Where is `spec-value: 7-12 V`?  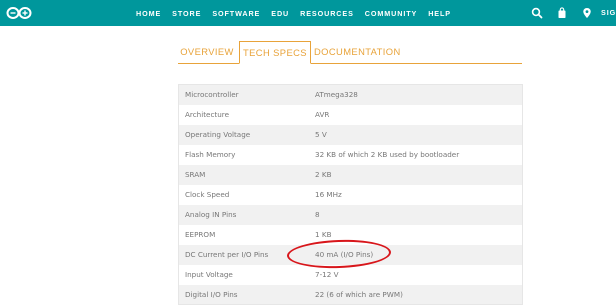 spec-value: 7-12 V is located at coordinates (327, 274).